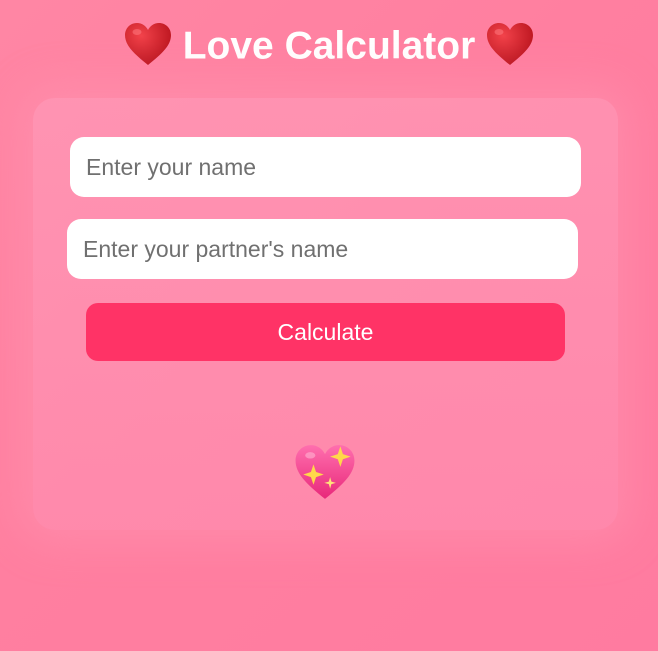 The image size is (658, 651). Describe the element at coordinates (325, 472) in the screenshot. I see `sparkling-heart-icon` at that location.